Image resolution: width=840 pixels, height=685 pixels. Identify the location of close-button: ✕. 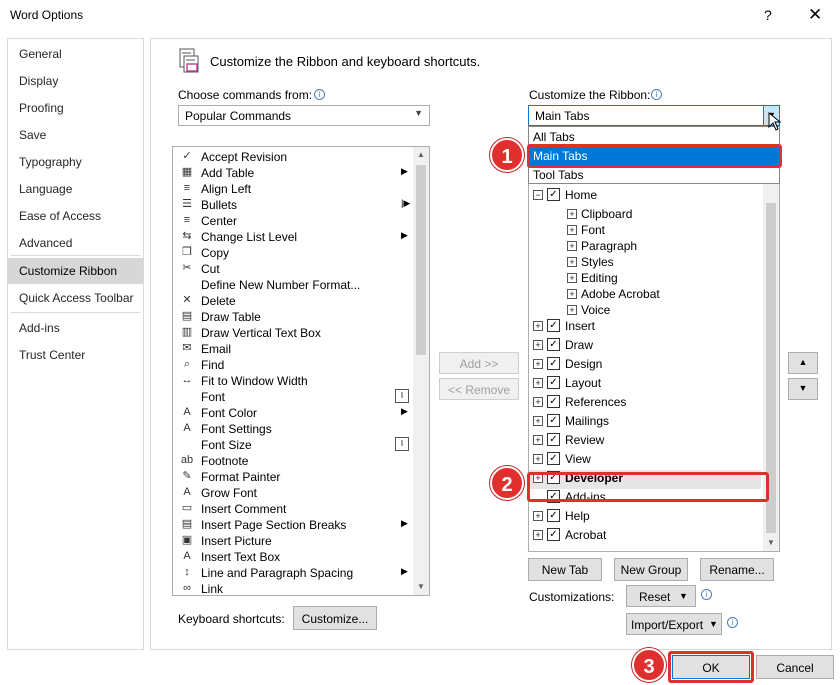
(815, 15).